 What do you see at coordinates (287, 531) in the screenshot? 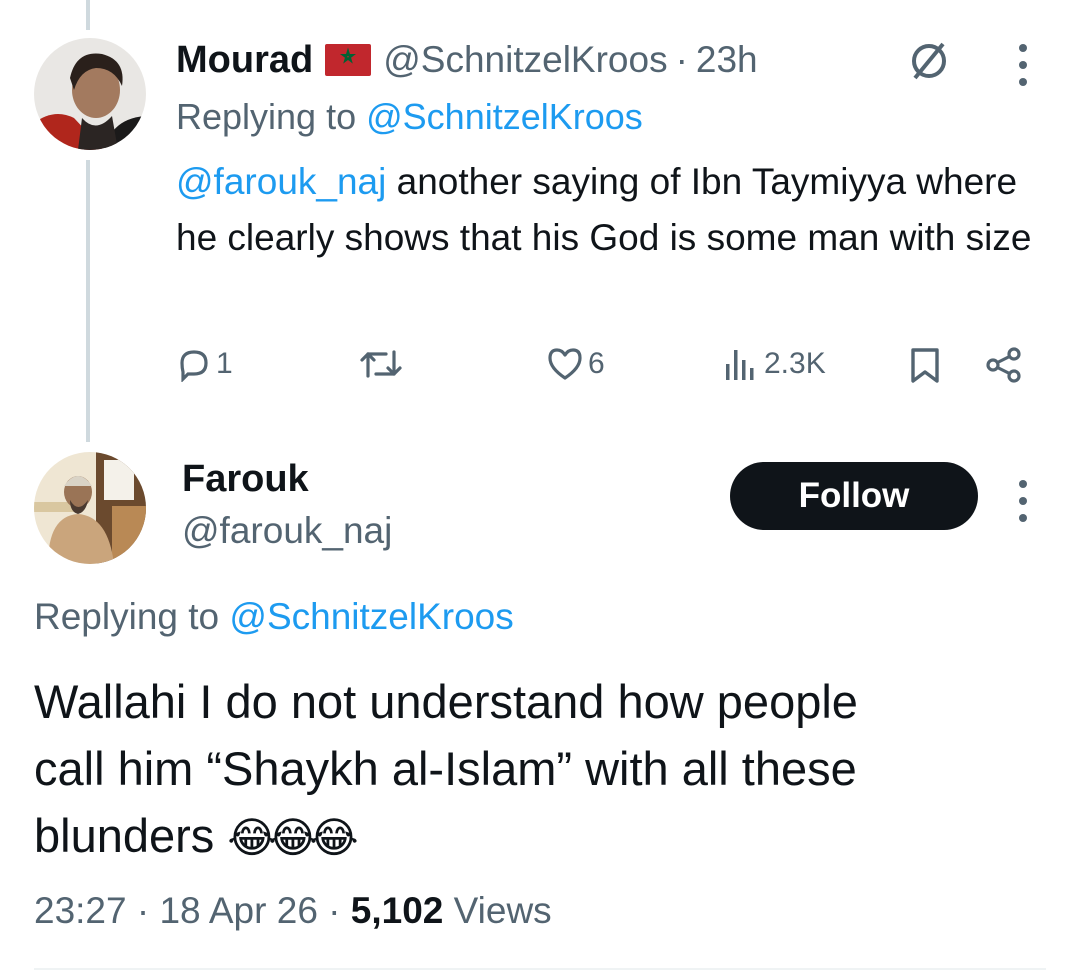
I see `author-handle-farouk: @farouk_naj` at bounding box center [287, 531].